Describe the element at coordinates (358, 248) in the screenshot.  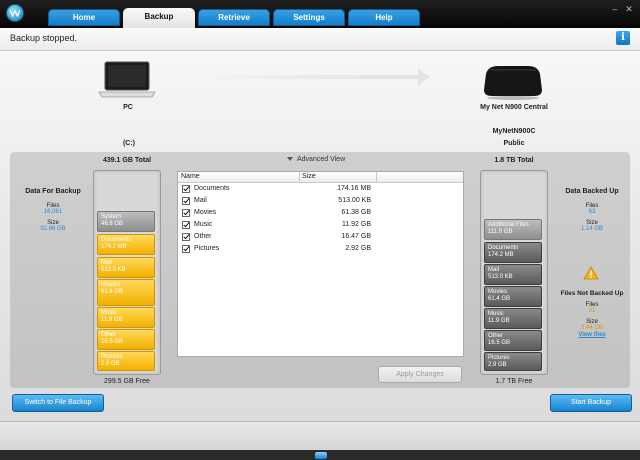
I see `row-size: 2.92 GB` at that location.